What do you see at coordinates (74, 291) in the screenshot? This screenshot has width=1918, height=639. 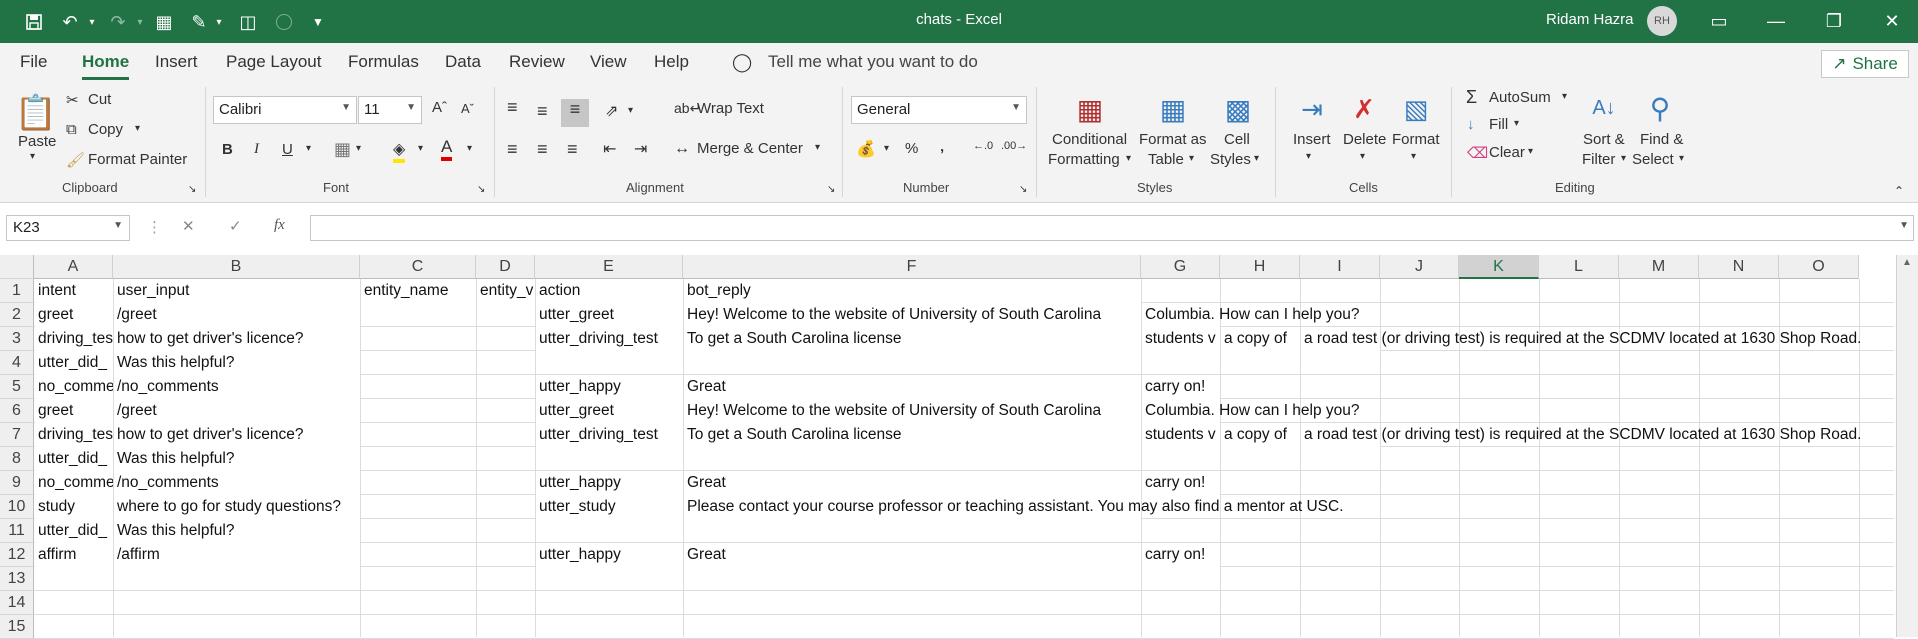 I see `cell-a1: intent` at bounding box center [74, 291].